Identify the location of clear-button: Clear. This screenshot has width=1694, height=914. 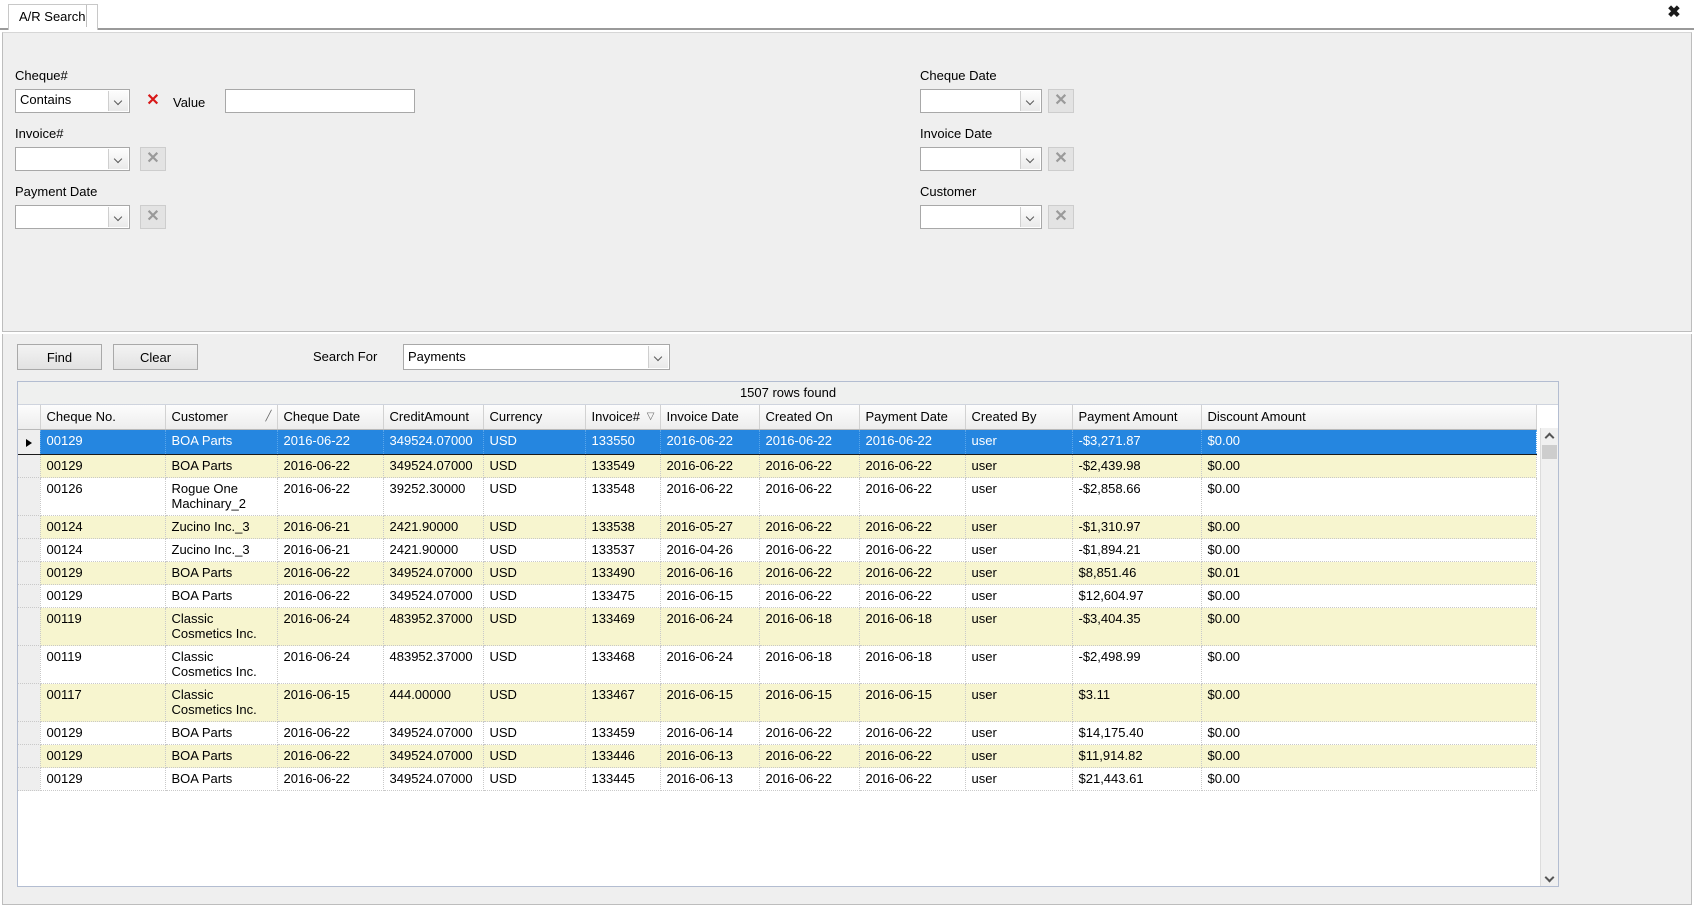
(155, 357).